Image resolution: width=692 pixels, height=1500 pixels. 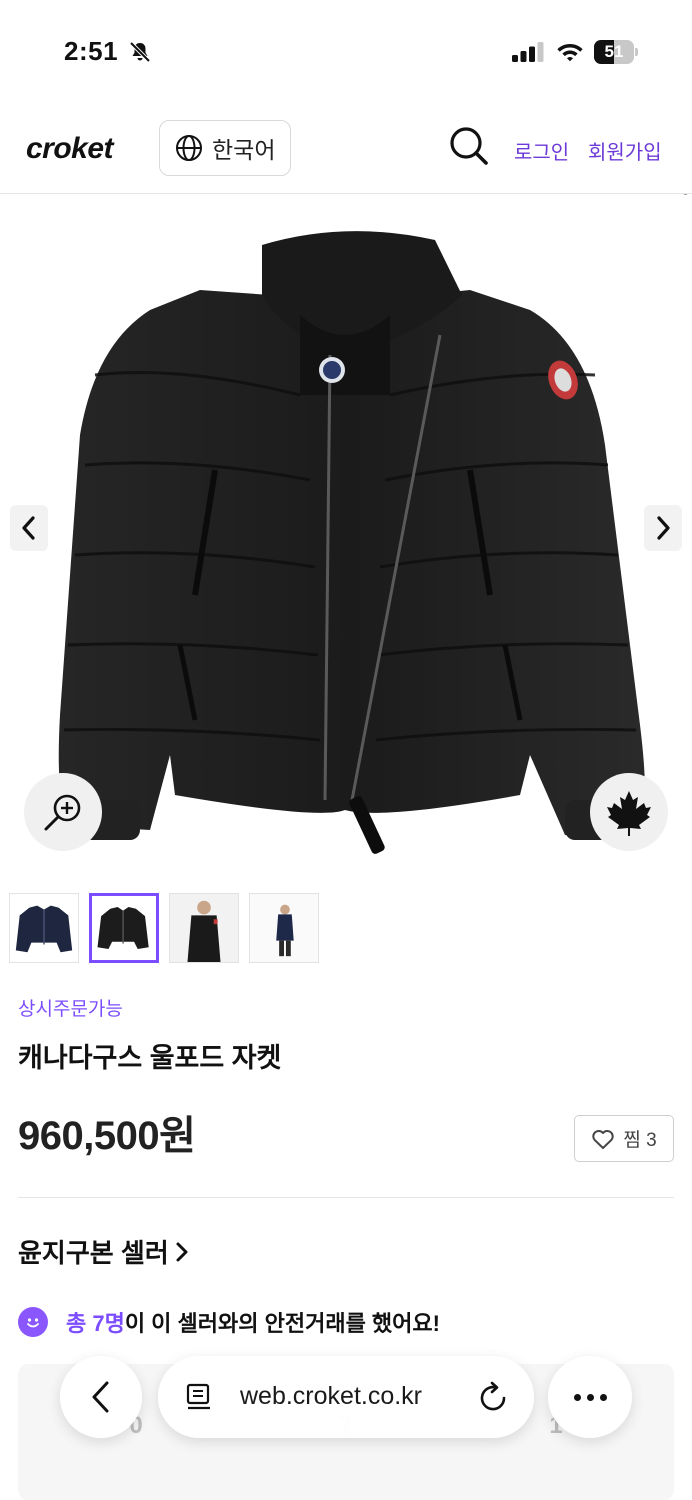 I want to click on trust-text: 이 이 셀러와의 안전거래를 했어요!, so click(x=282, y=1323).